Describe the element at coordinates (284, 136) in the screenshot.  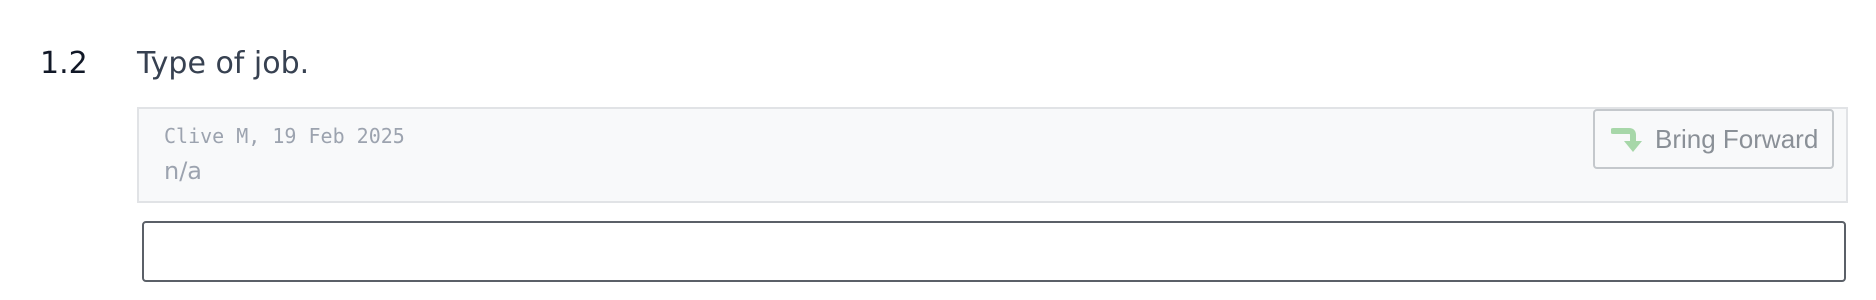
I see `previous-answer-meta: Clive M, 19 Feb 2025` at that location.